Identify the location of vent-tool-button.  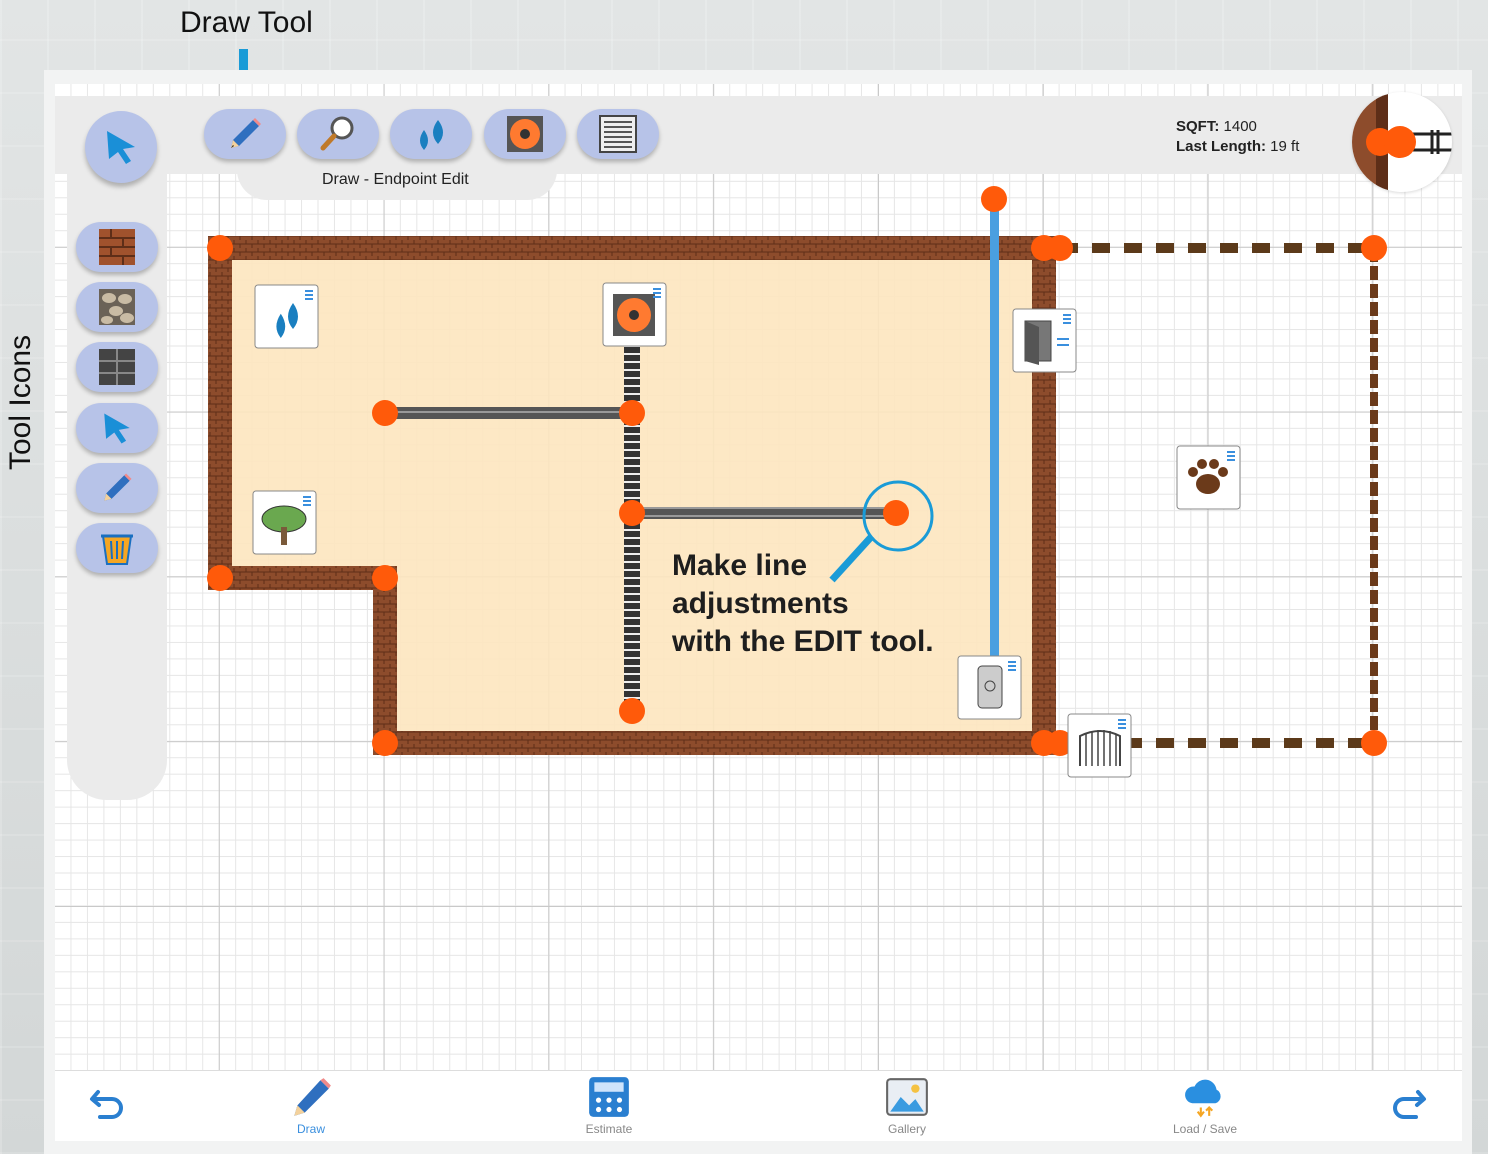
(618, 134).